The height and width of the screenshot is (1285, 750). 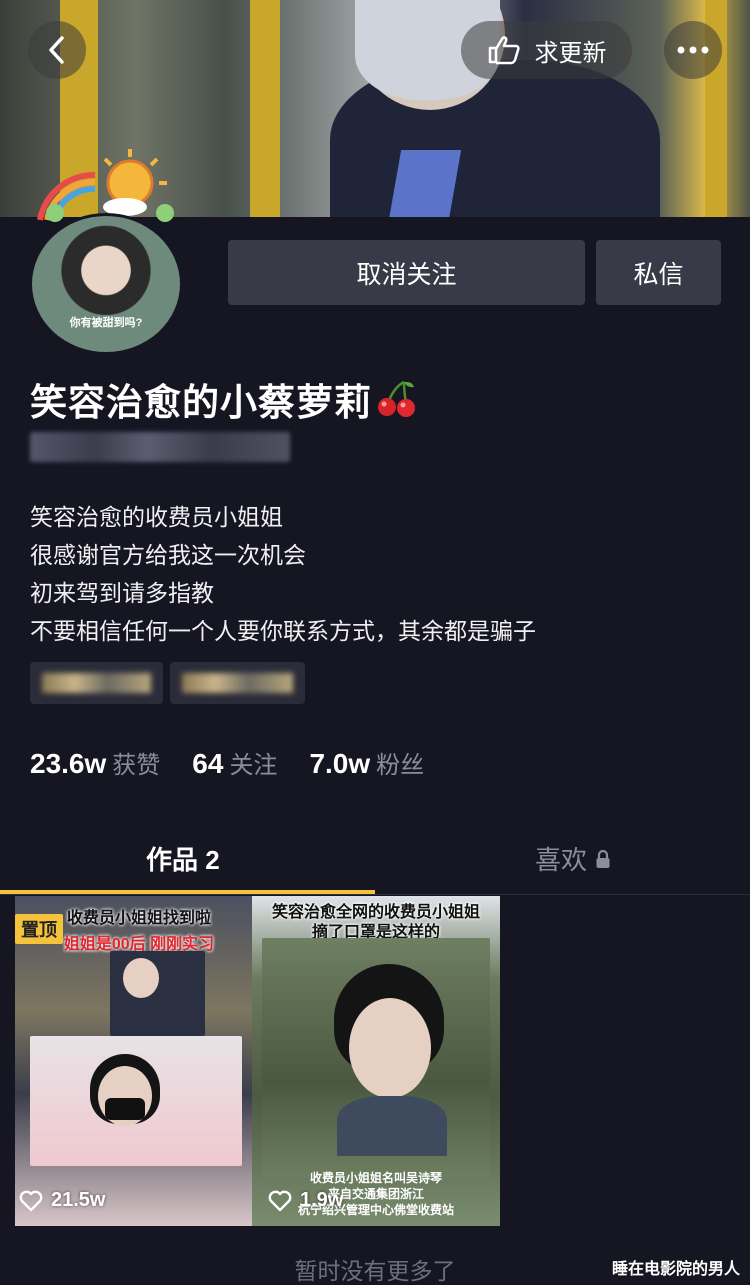 What do you see at coordinates (160, 447) in the screenshot?
I see `douyin-id-blurred` at bounding box center [160, 447].